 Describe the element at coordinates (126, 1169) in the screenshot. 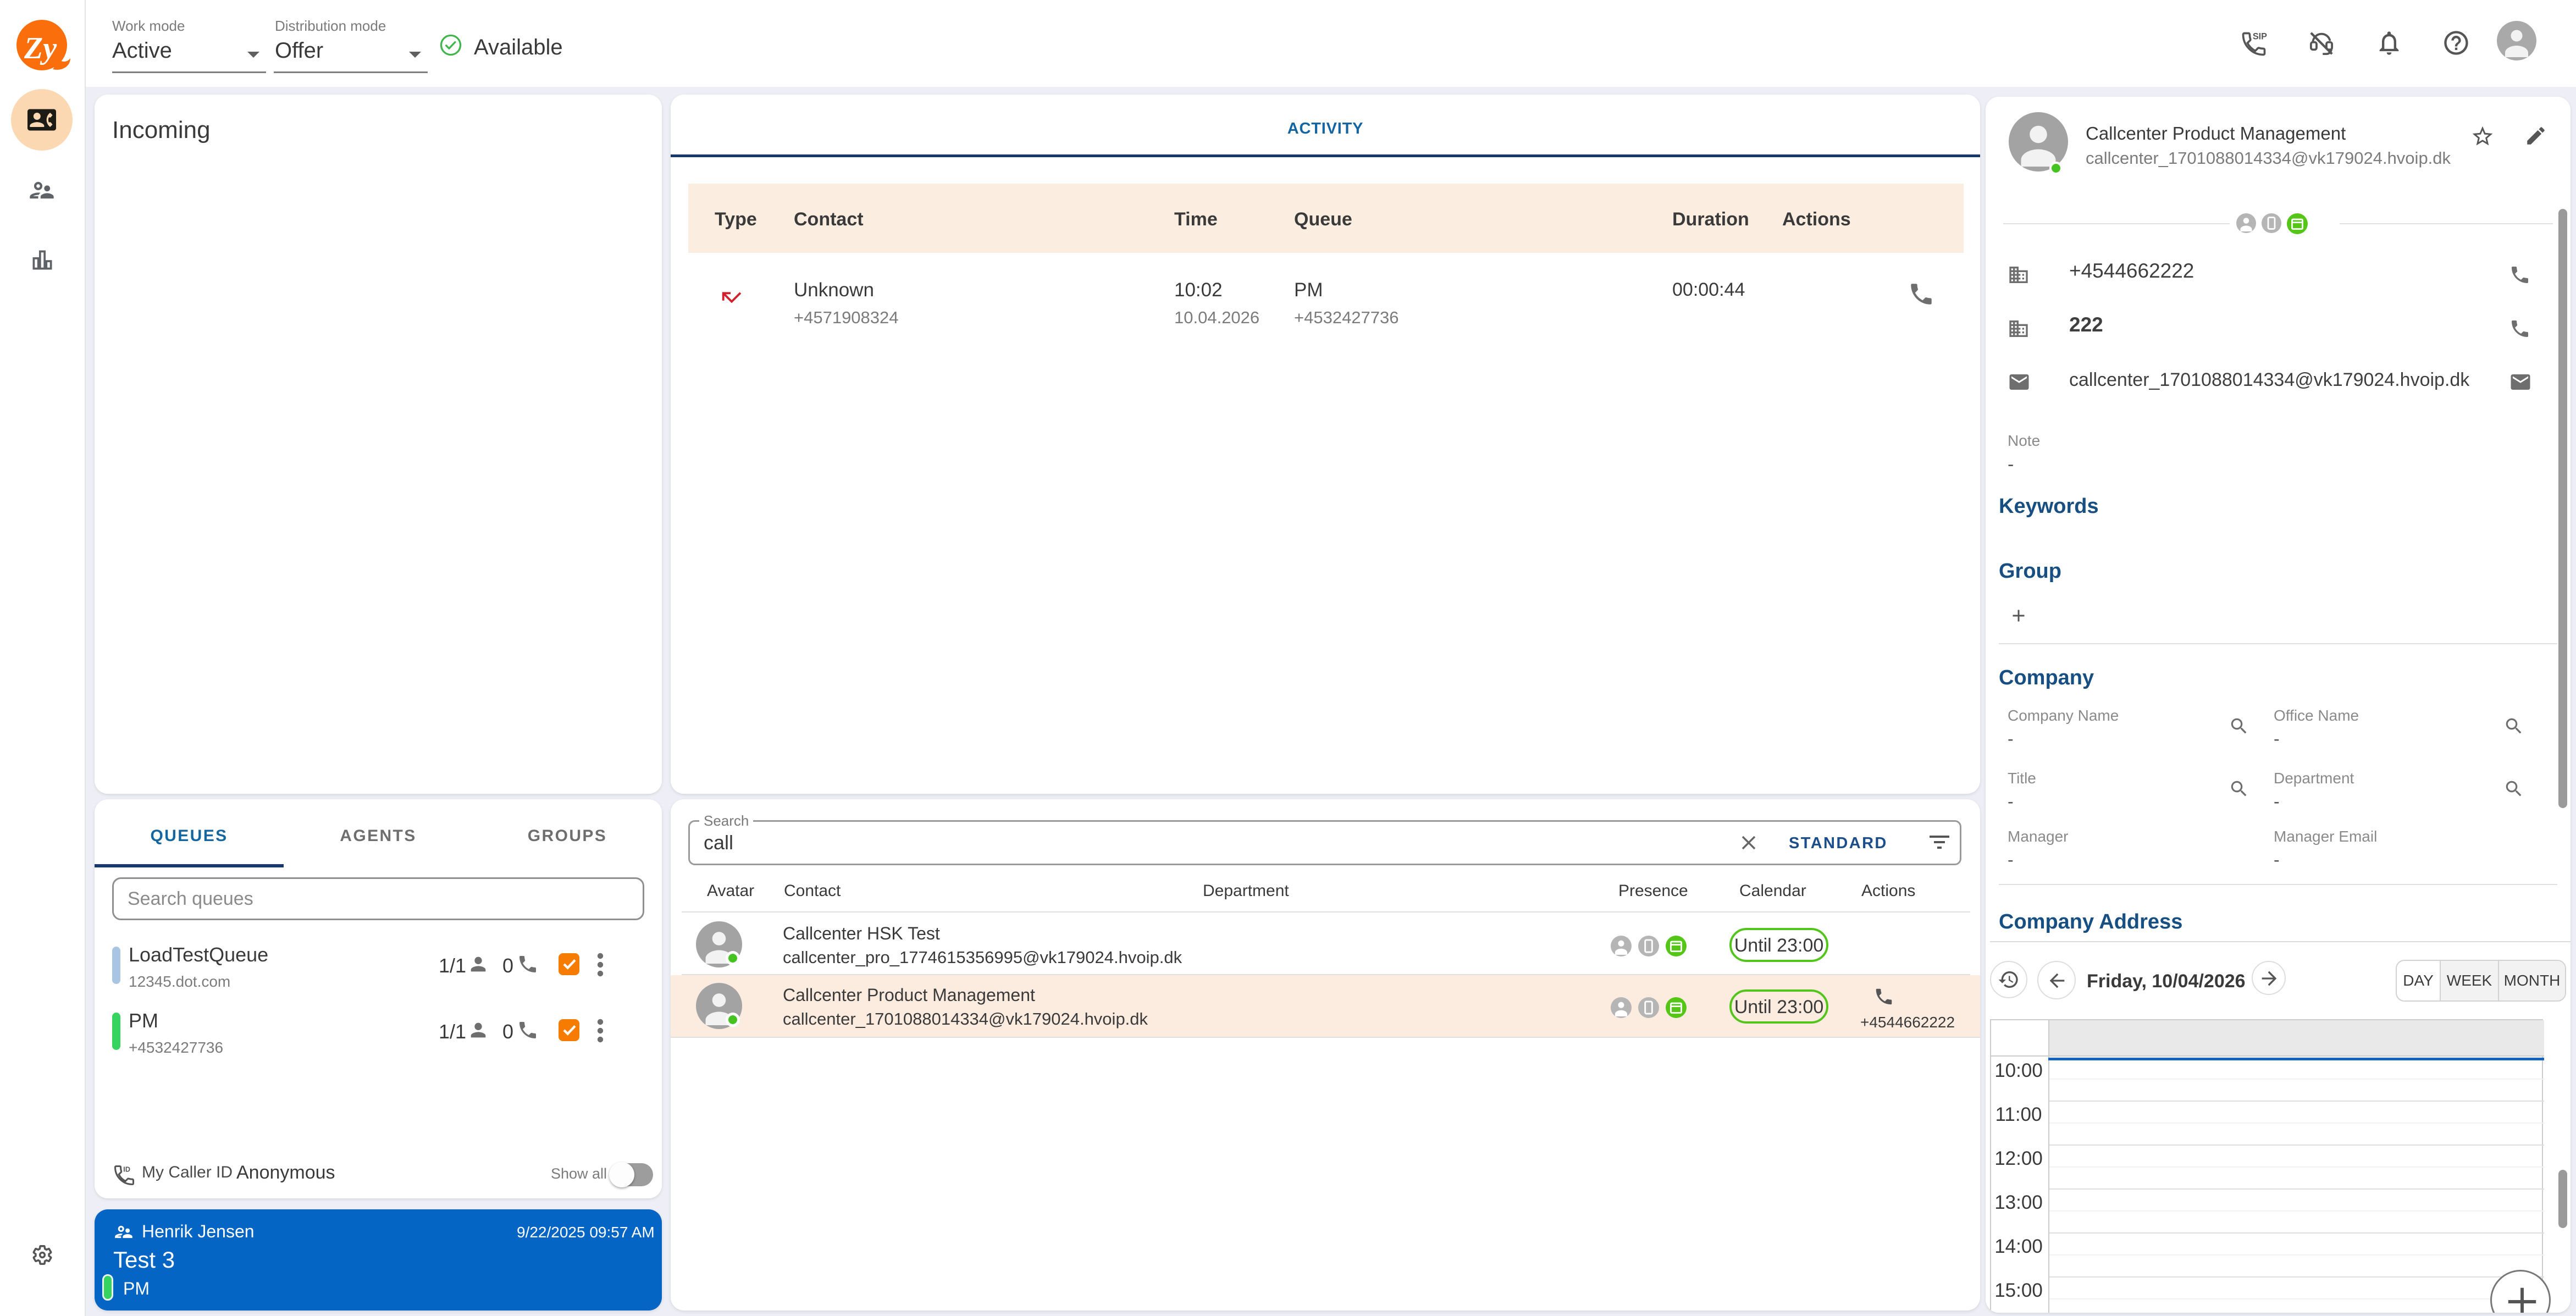

I see `svg-text: ID` at that location.